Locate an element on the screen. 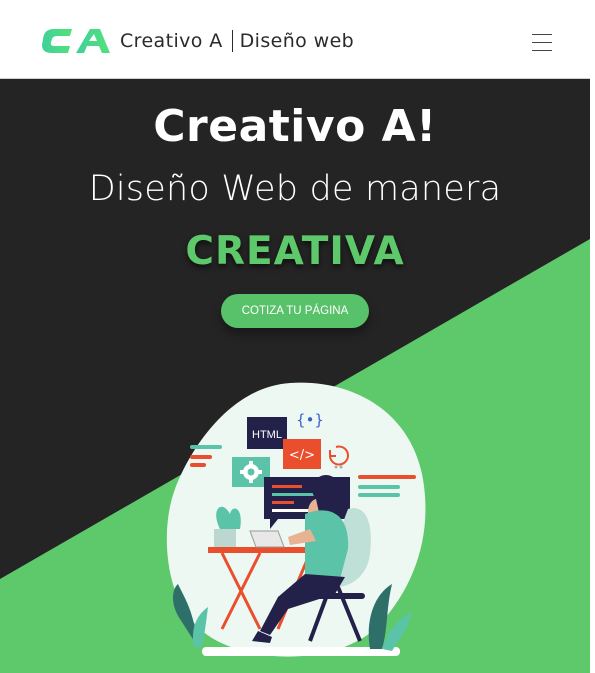 The image size is (595, 673). hero-highlight: CREATIVA is located at coordinates (295, 251).